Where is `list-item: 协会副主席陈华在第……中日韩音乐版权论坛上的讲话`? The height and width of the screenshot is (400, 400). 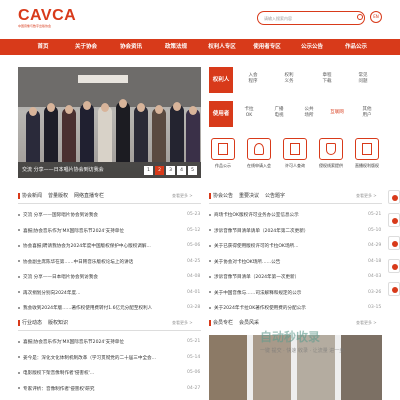 list-item: 协会副主席陈华在第……中日韩音乐版权论坛上的讲话 is located at coordinates (98, 262).